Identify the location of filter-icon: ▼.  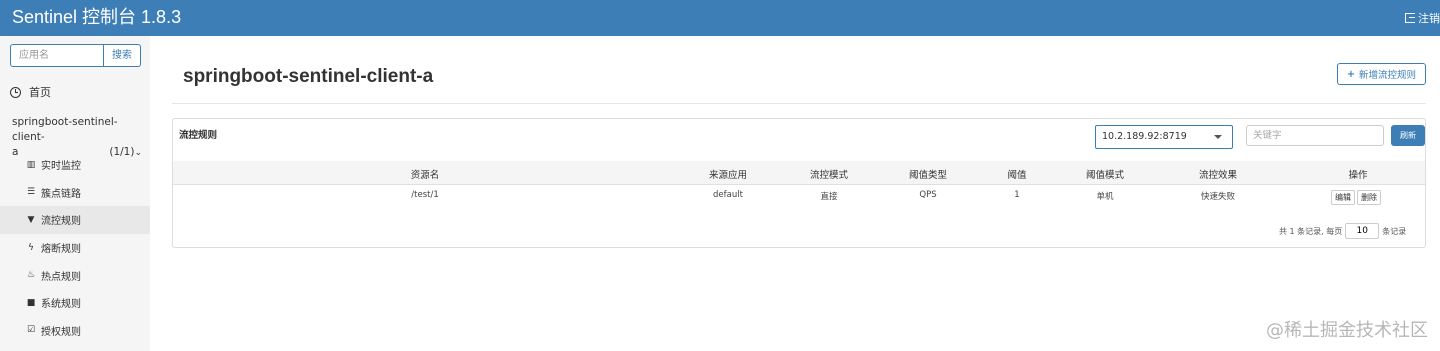
(31, 219).